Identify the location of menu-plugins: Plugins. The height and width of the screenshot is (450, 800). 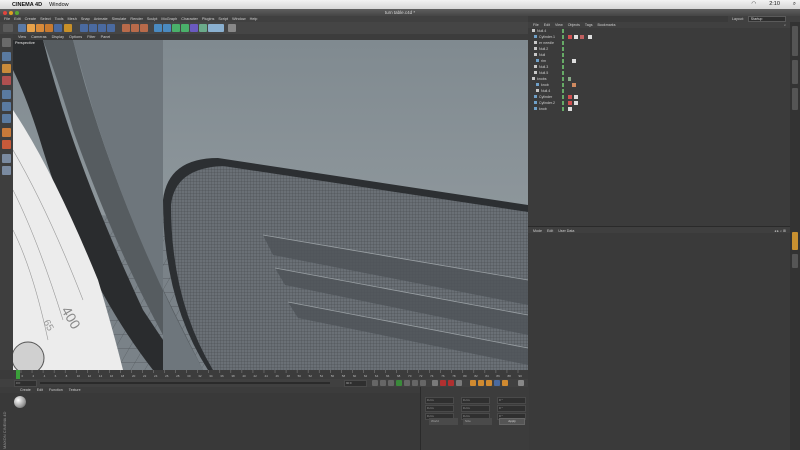
(208, 19).